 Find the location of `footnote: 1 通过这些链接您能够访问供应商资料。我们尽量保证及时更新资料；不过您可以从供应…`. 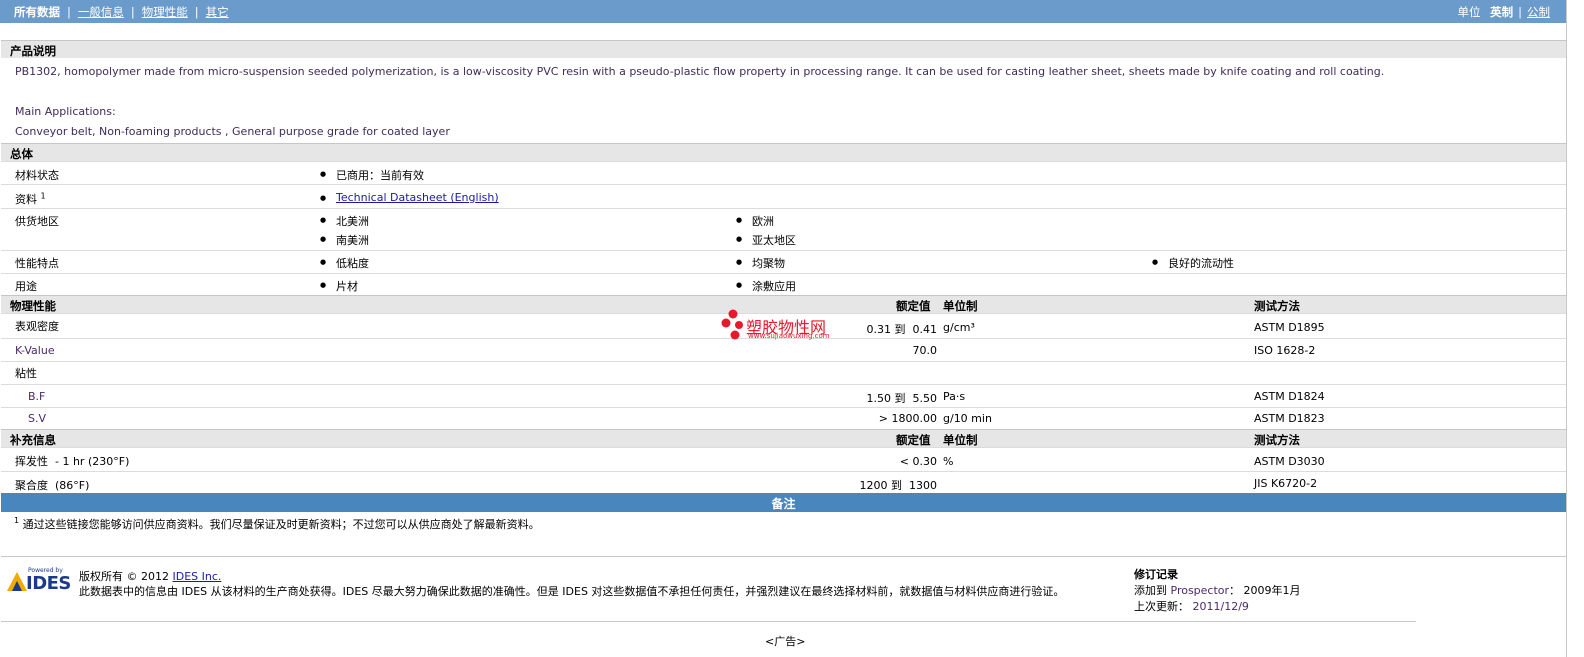

footnote: 1 通过这些链接您能够访问供应商资料。我们尽量保证及时更新资料；不过您可以从供应… is located at coordinates (277, 524).